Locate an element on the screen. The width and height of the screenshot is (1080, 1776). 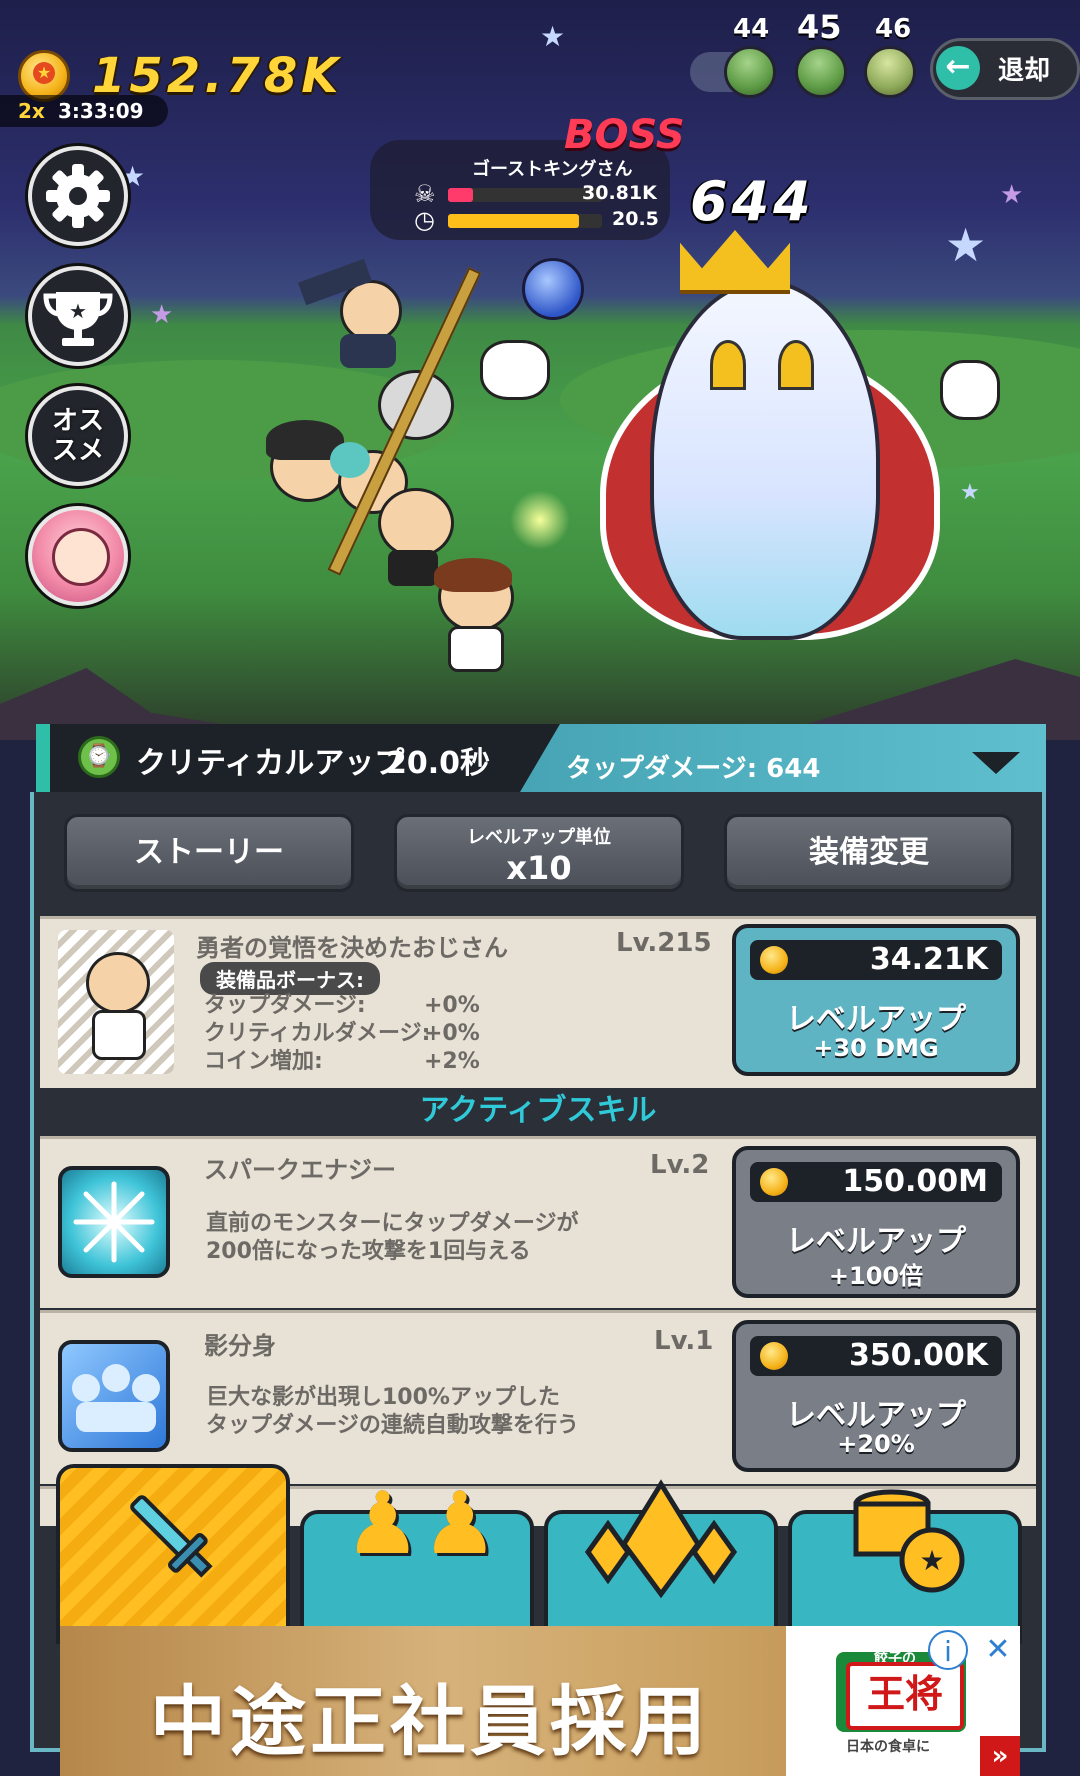
recommend-label: オススメ is located at coordinates (77, 436).